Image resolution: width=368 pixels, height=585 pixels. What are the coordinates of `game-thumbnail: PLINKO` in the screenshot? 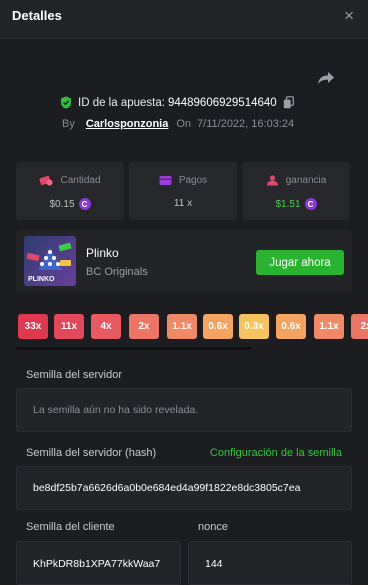 It's located at (50, 261).